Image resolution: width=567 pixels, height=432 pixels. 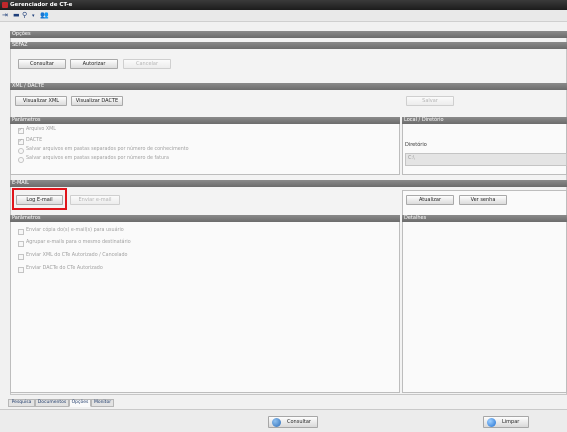 What do you see at coordinates (288, 86) in the screenshot?
I see `xml-dacte-header: XML / DACTE` at bounding box center [288, 86].